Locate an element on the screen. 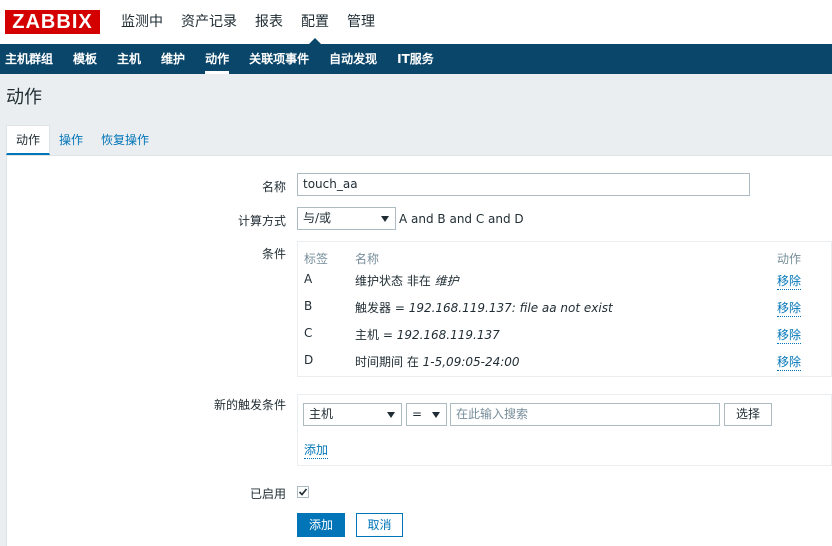 The width and height of the screenshot is (832, 546). sub-menu: 主机群组 模板 主机 维护 动作 关联项事件 自动发现 IT服务 is located at coordinates (416, 59).